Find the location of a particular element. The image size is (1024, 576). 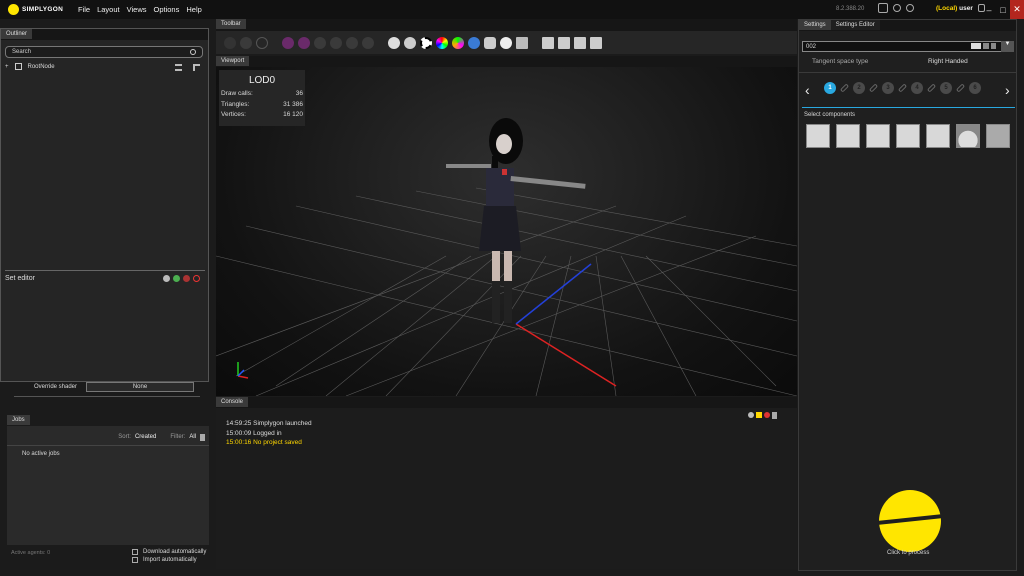

tree-view-icon is located at coordinates (196, 67).